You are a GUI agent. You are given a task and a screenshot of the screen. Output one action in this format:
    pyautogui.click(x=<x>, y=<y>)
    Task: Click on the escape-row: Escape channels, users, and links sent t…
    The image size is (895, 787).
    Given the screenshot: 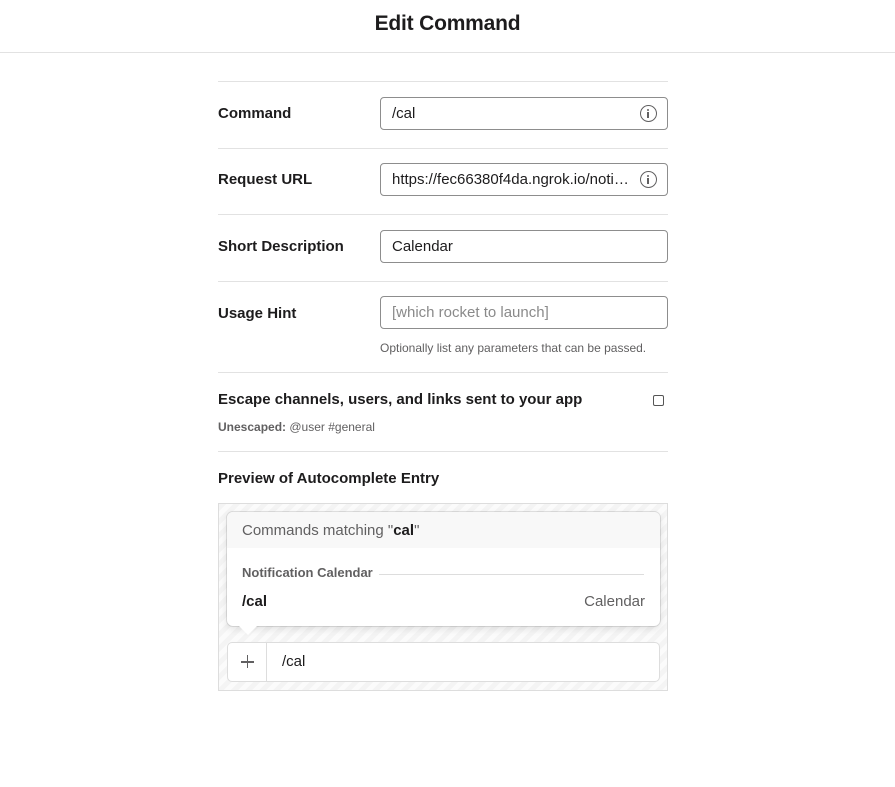 What is the action you would take?
    pyautogui.click(x=443, y=412)
    